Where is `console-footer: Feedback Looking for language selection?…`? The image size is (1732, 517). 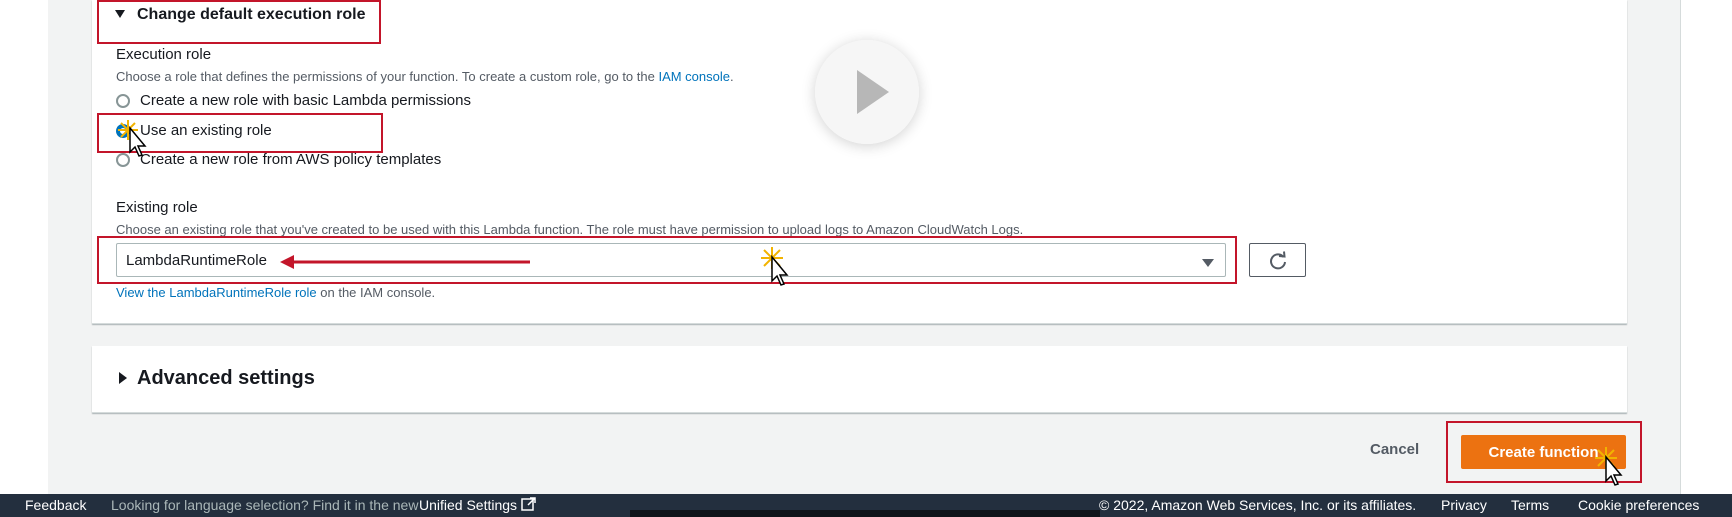 console-footer: Feedback Looking for language selection?… is located at coordinates (866, 505).